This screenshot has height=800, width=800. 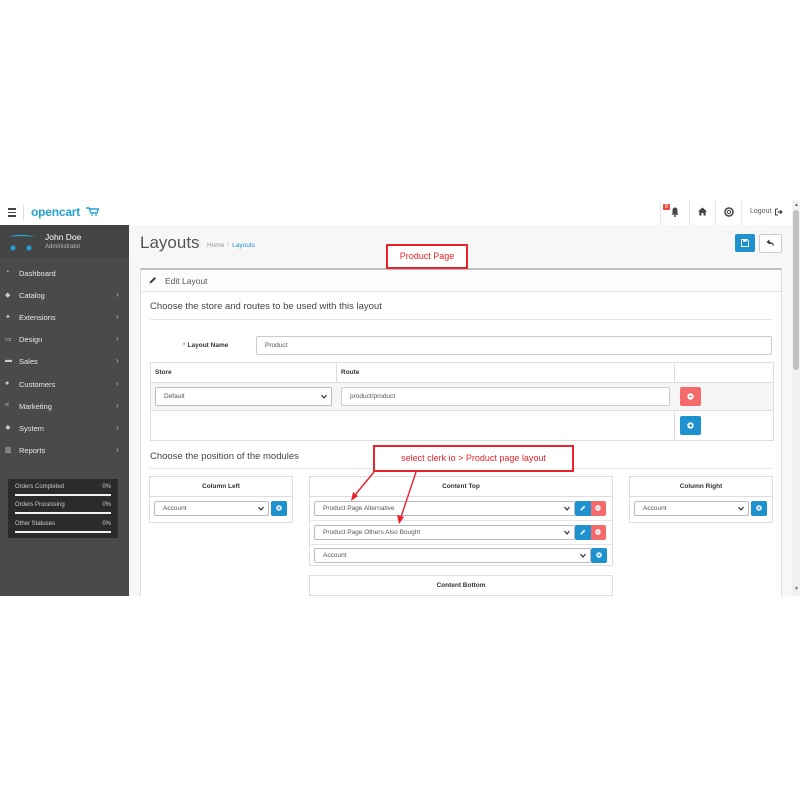 What do you see at coordinates (8, 450) in the screenshot?
I see `bar-chart-icon: ▥` at bounding box center [8, 450].